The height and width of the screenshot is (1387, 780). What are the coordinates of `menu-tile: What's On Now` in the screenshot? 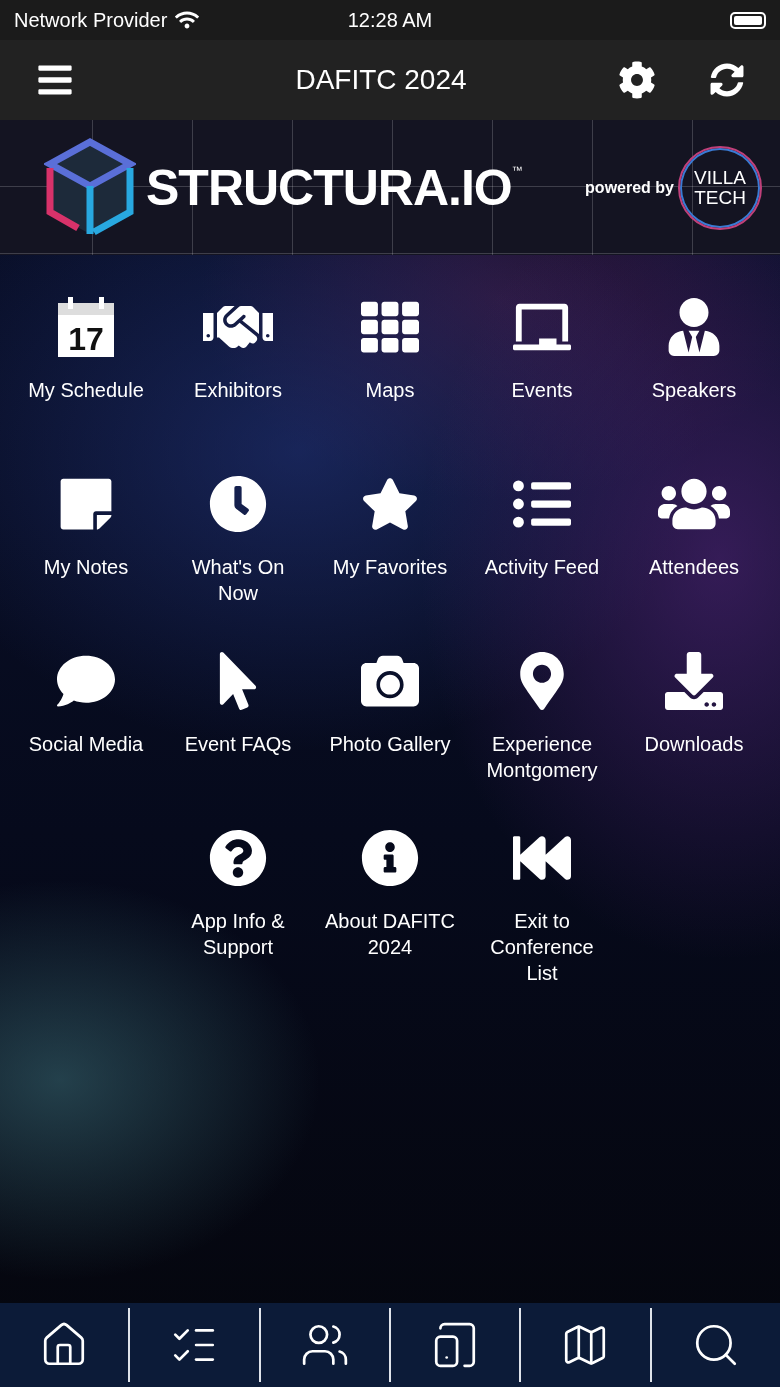 It's located at (238, 558).